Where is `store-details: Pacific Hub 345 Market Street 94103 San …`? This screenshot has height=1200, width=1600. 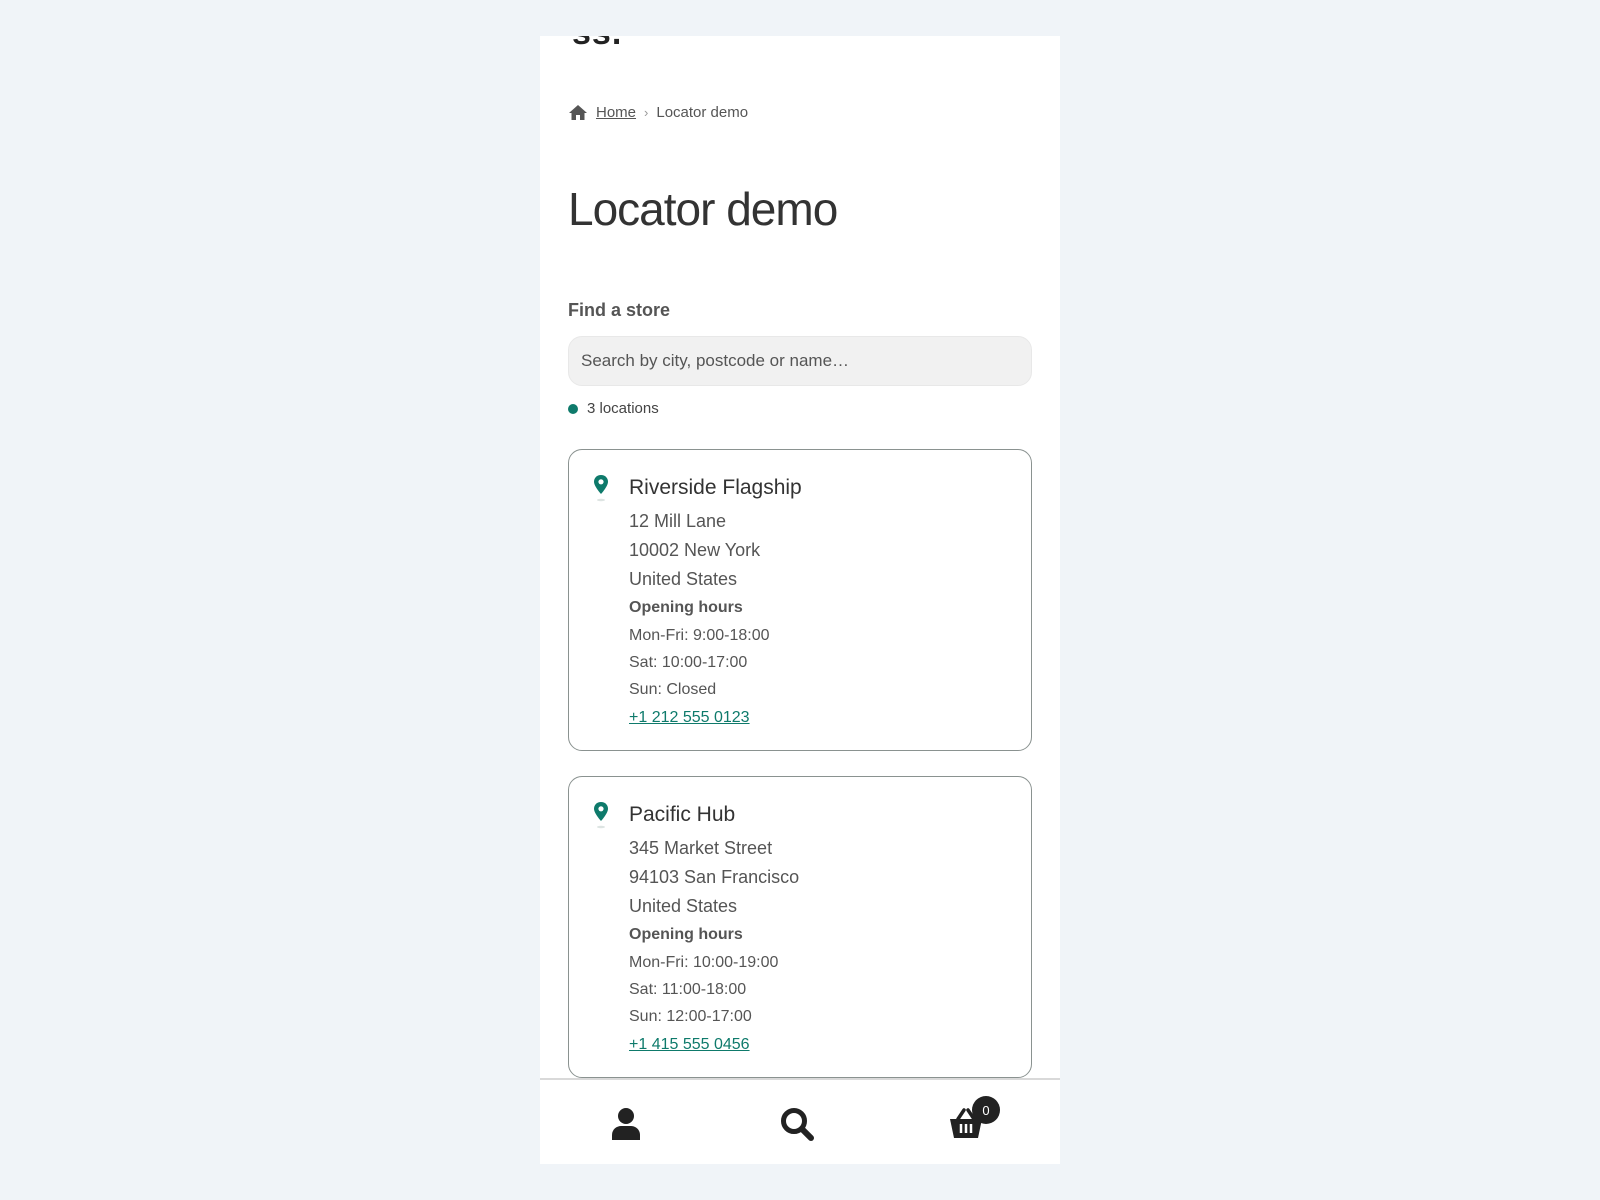
store-details: Pacific Hub 345 Market Street 94103 San … is located at coordinates (714, 931).